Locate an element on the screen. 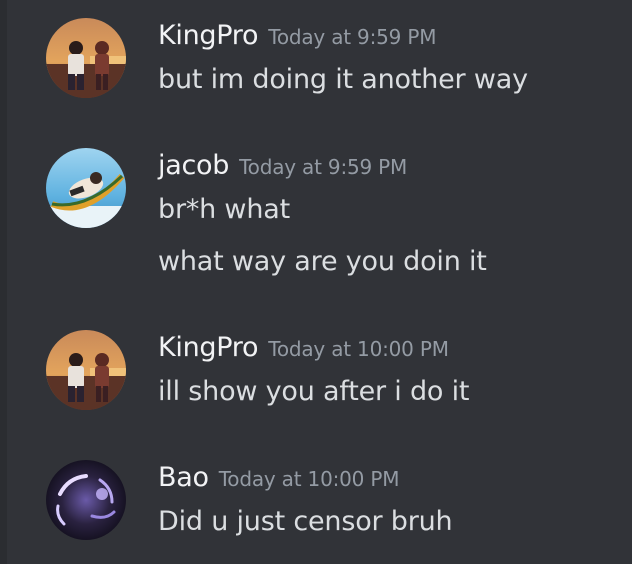  message-text: but im doing it another way is located at coordinates (343, 79).